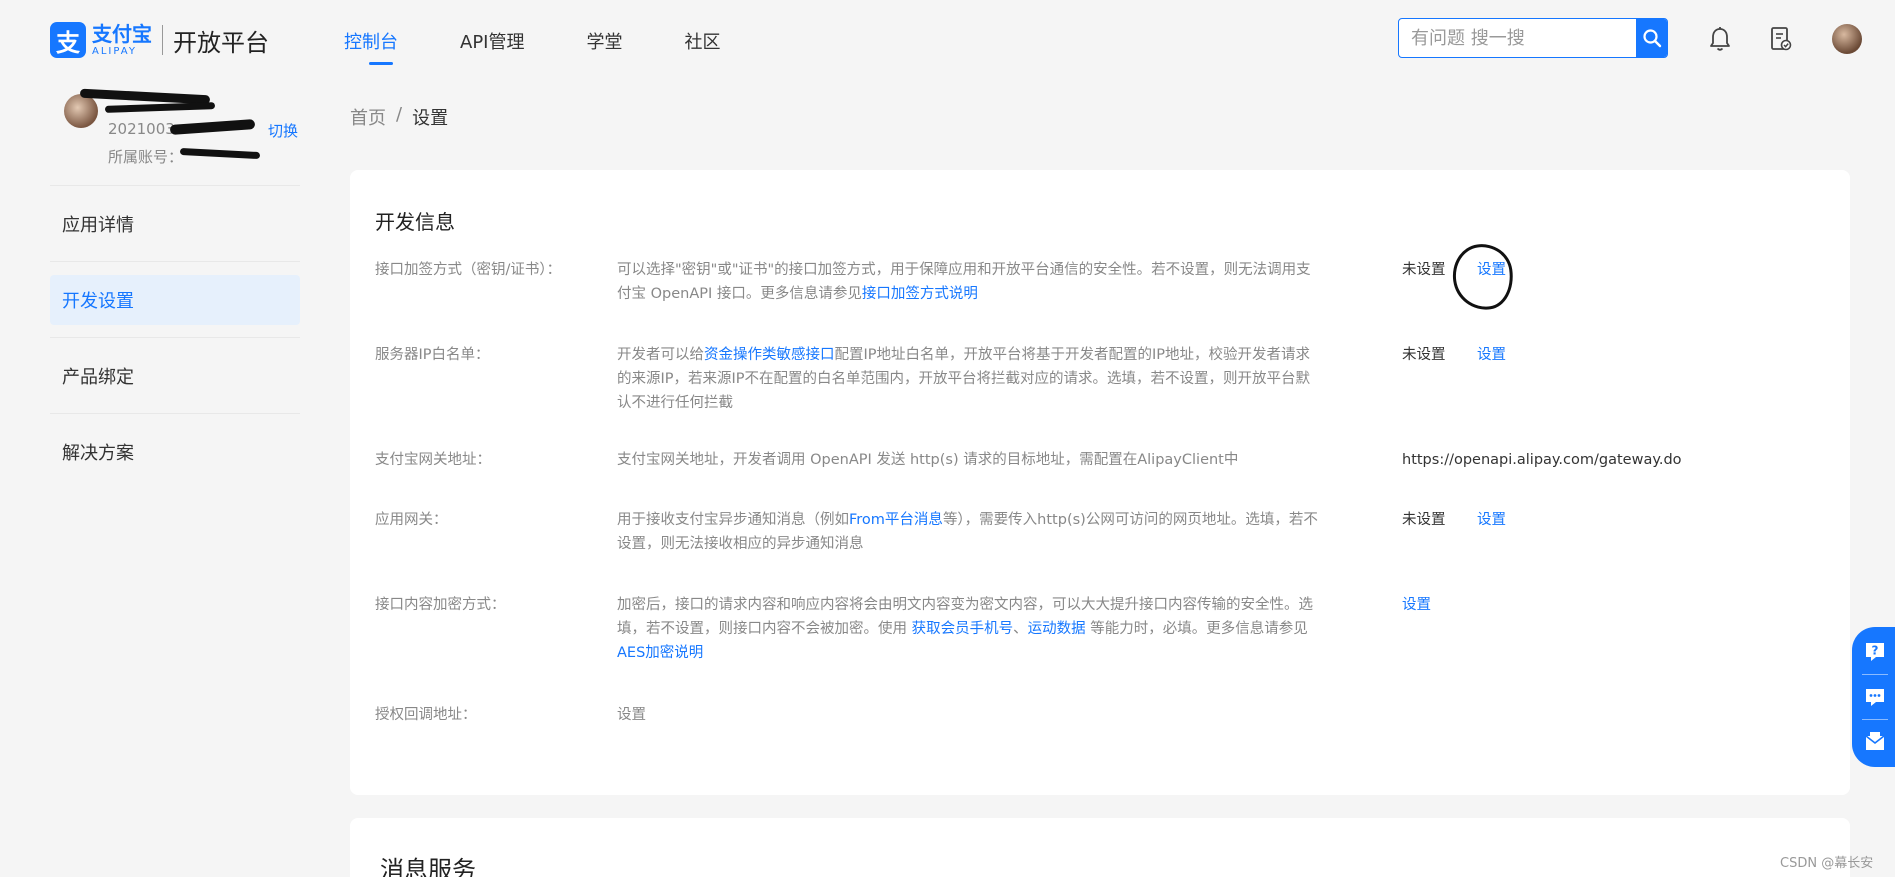  What do you see at coordinates (415, 222) in the screenshot?
I see `dev-info-title: 开发信息` at bounding box center [415, 222].